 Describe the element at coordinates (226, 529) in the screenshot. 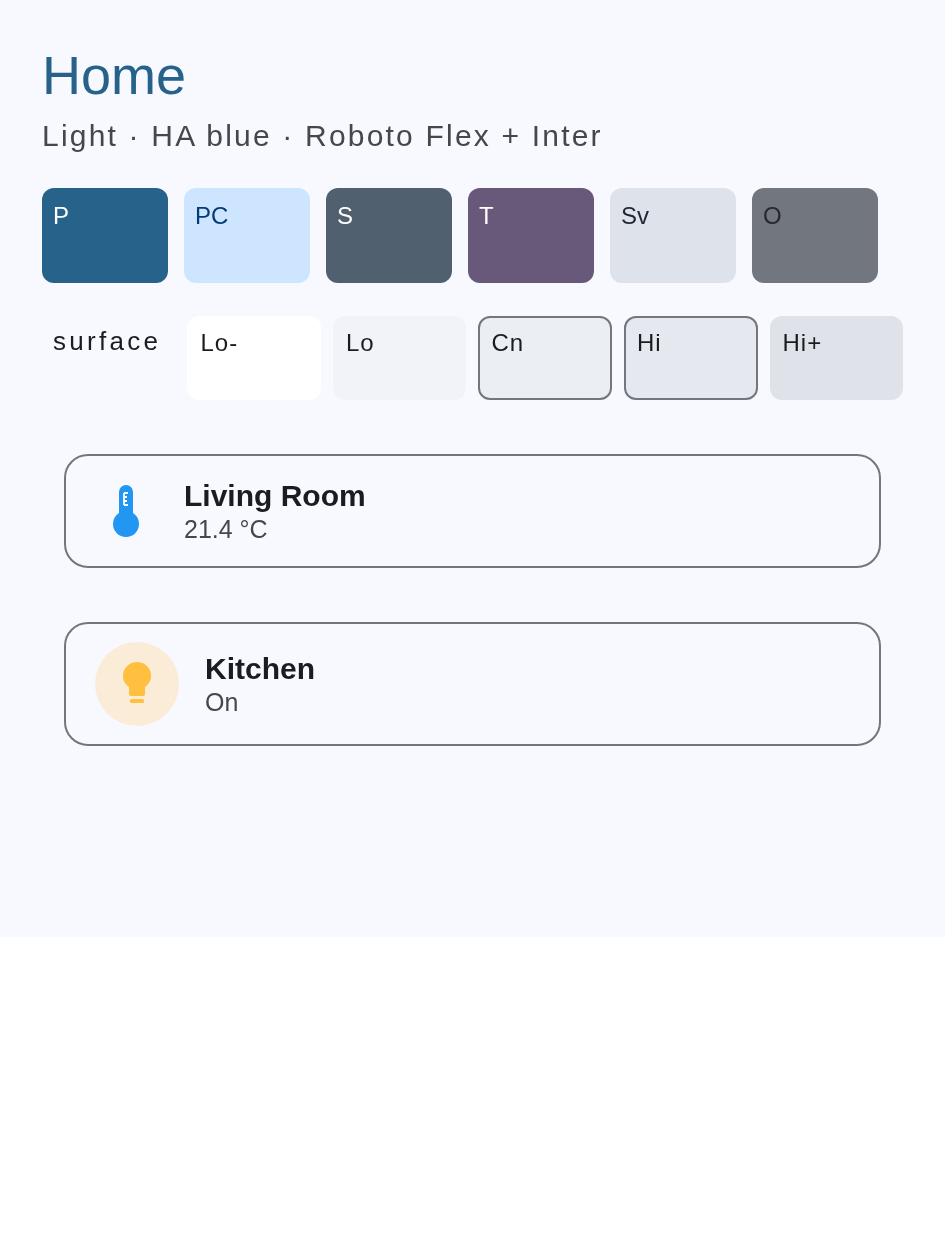

I see `tile-state: 21.4 °C` at that location.